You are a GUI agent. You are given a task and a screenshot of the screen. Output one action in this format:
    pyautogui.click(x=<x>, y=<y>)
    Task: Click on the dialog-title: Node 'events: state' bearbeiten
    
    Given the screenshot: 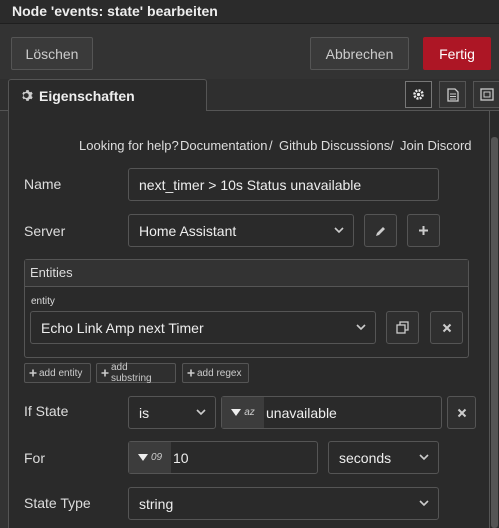 What is the action you would take?
    pyautogui.click(x=115, y=11)
    